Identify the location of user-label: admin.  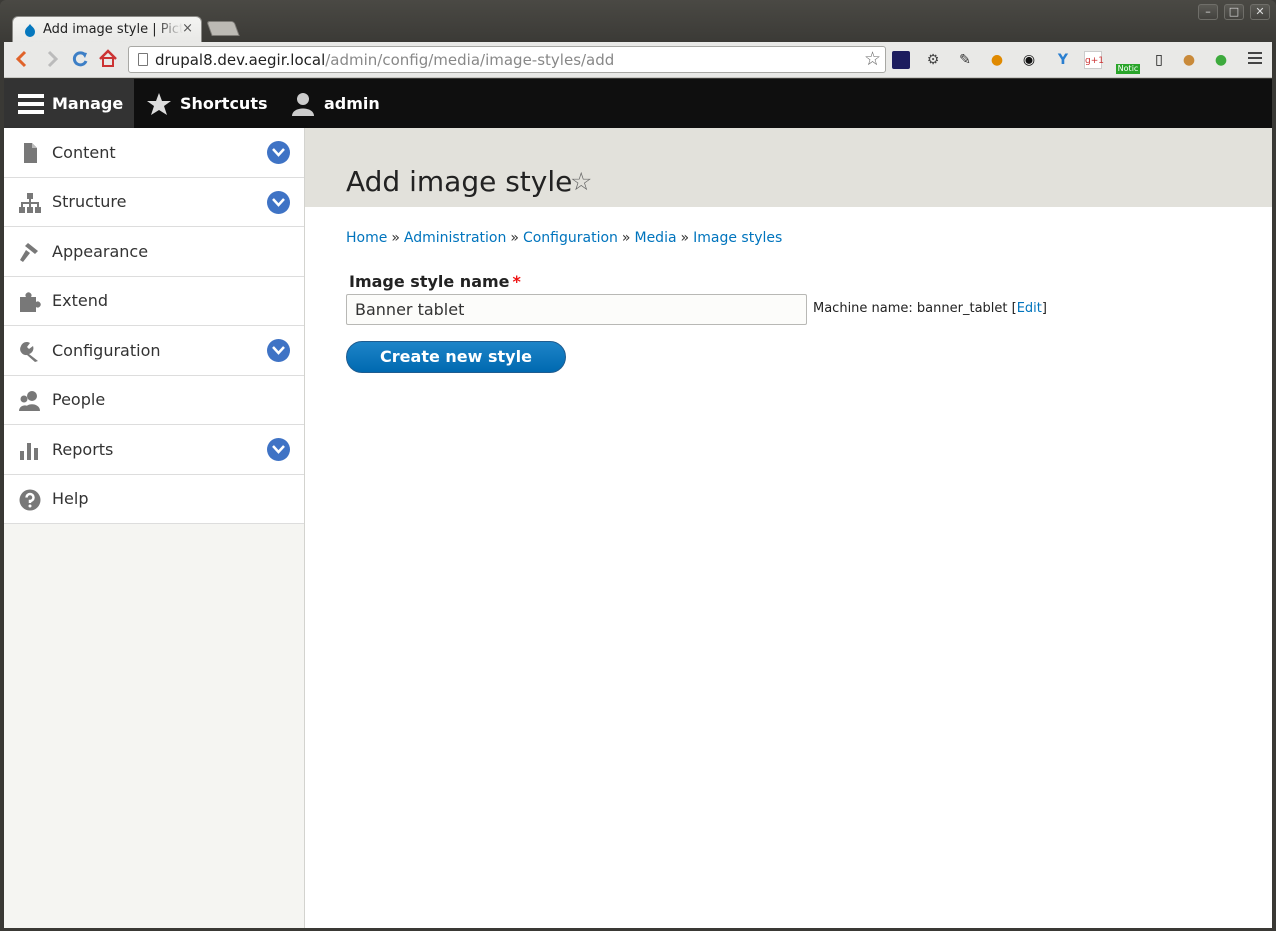
(352, 103).